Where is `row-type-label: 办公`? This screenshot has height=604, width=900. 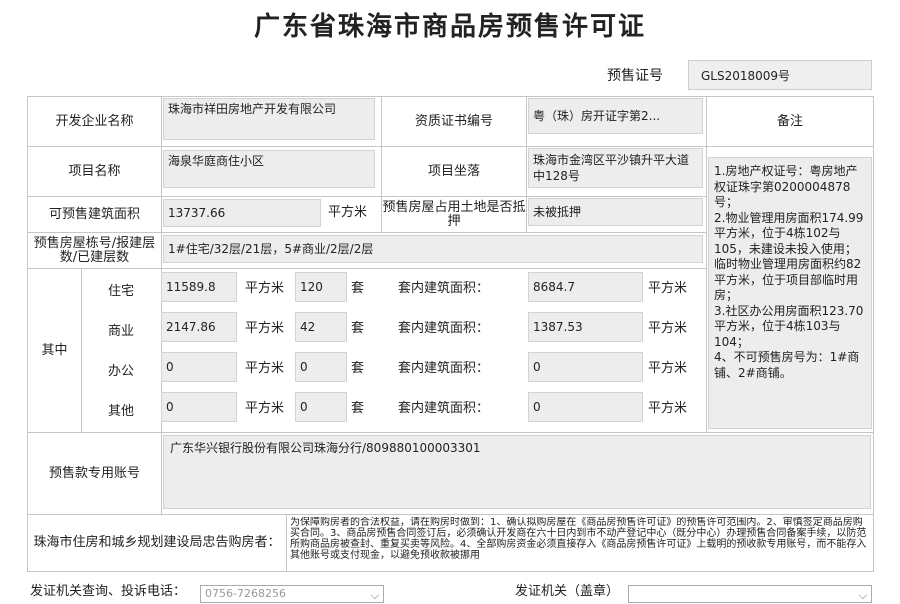 row-type-label: 办公 is located at coordinates (120, 371).